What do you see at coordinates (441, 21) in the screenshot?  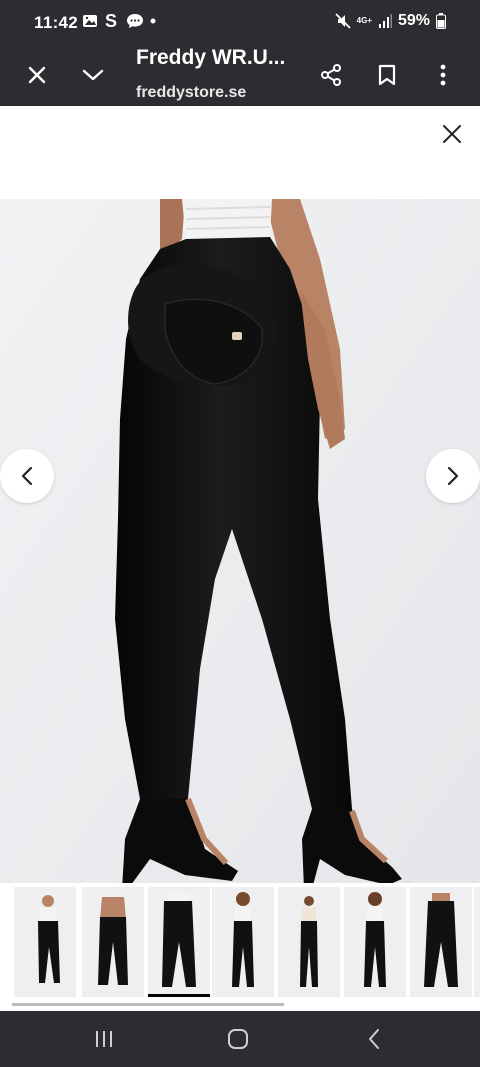 I see `battery-icon` at bounding box center [441, 21].